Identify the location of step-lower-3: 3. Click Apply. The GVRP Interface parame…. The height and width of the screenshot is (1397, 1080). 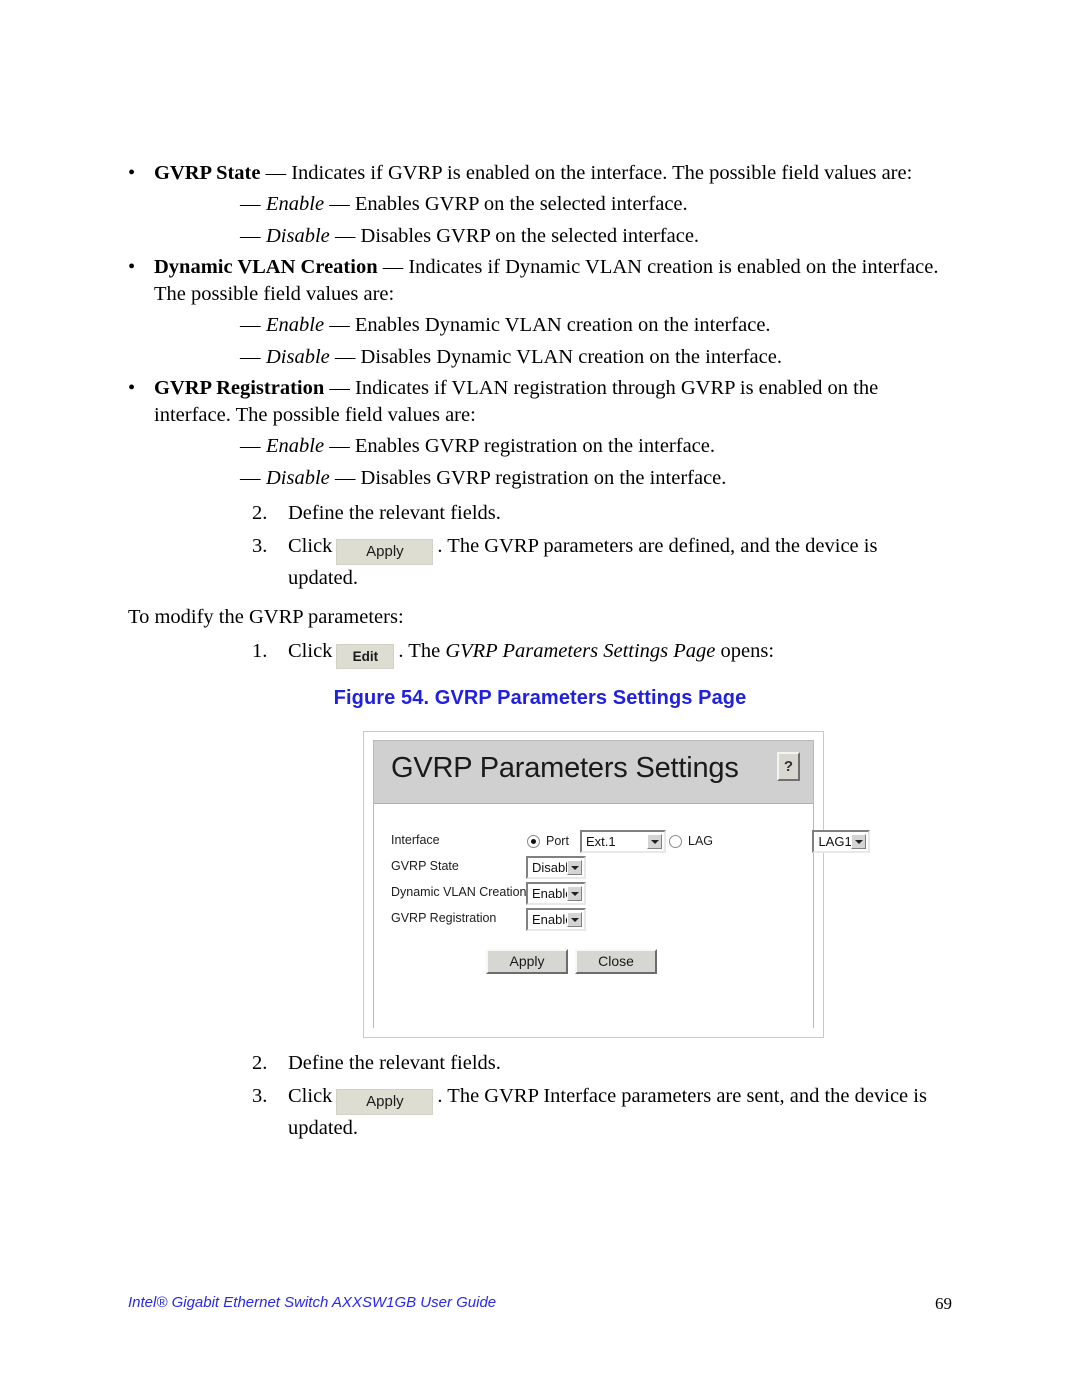
(602, 1112).